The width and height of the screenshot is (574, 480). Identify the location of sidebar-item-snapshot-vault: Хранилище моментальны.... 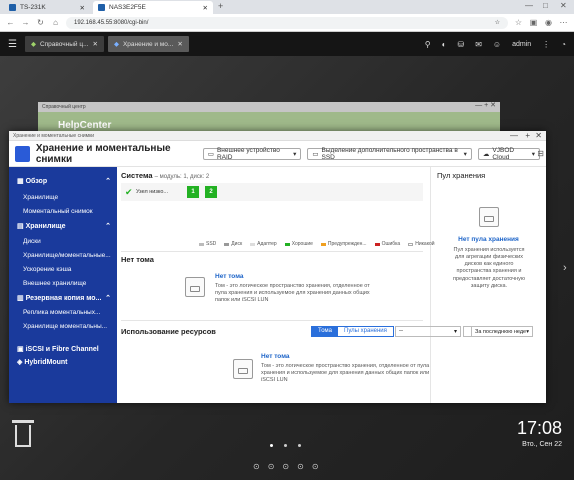
(63, 326).